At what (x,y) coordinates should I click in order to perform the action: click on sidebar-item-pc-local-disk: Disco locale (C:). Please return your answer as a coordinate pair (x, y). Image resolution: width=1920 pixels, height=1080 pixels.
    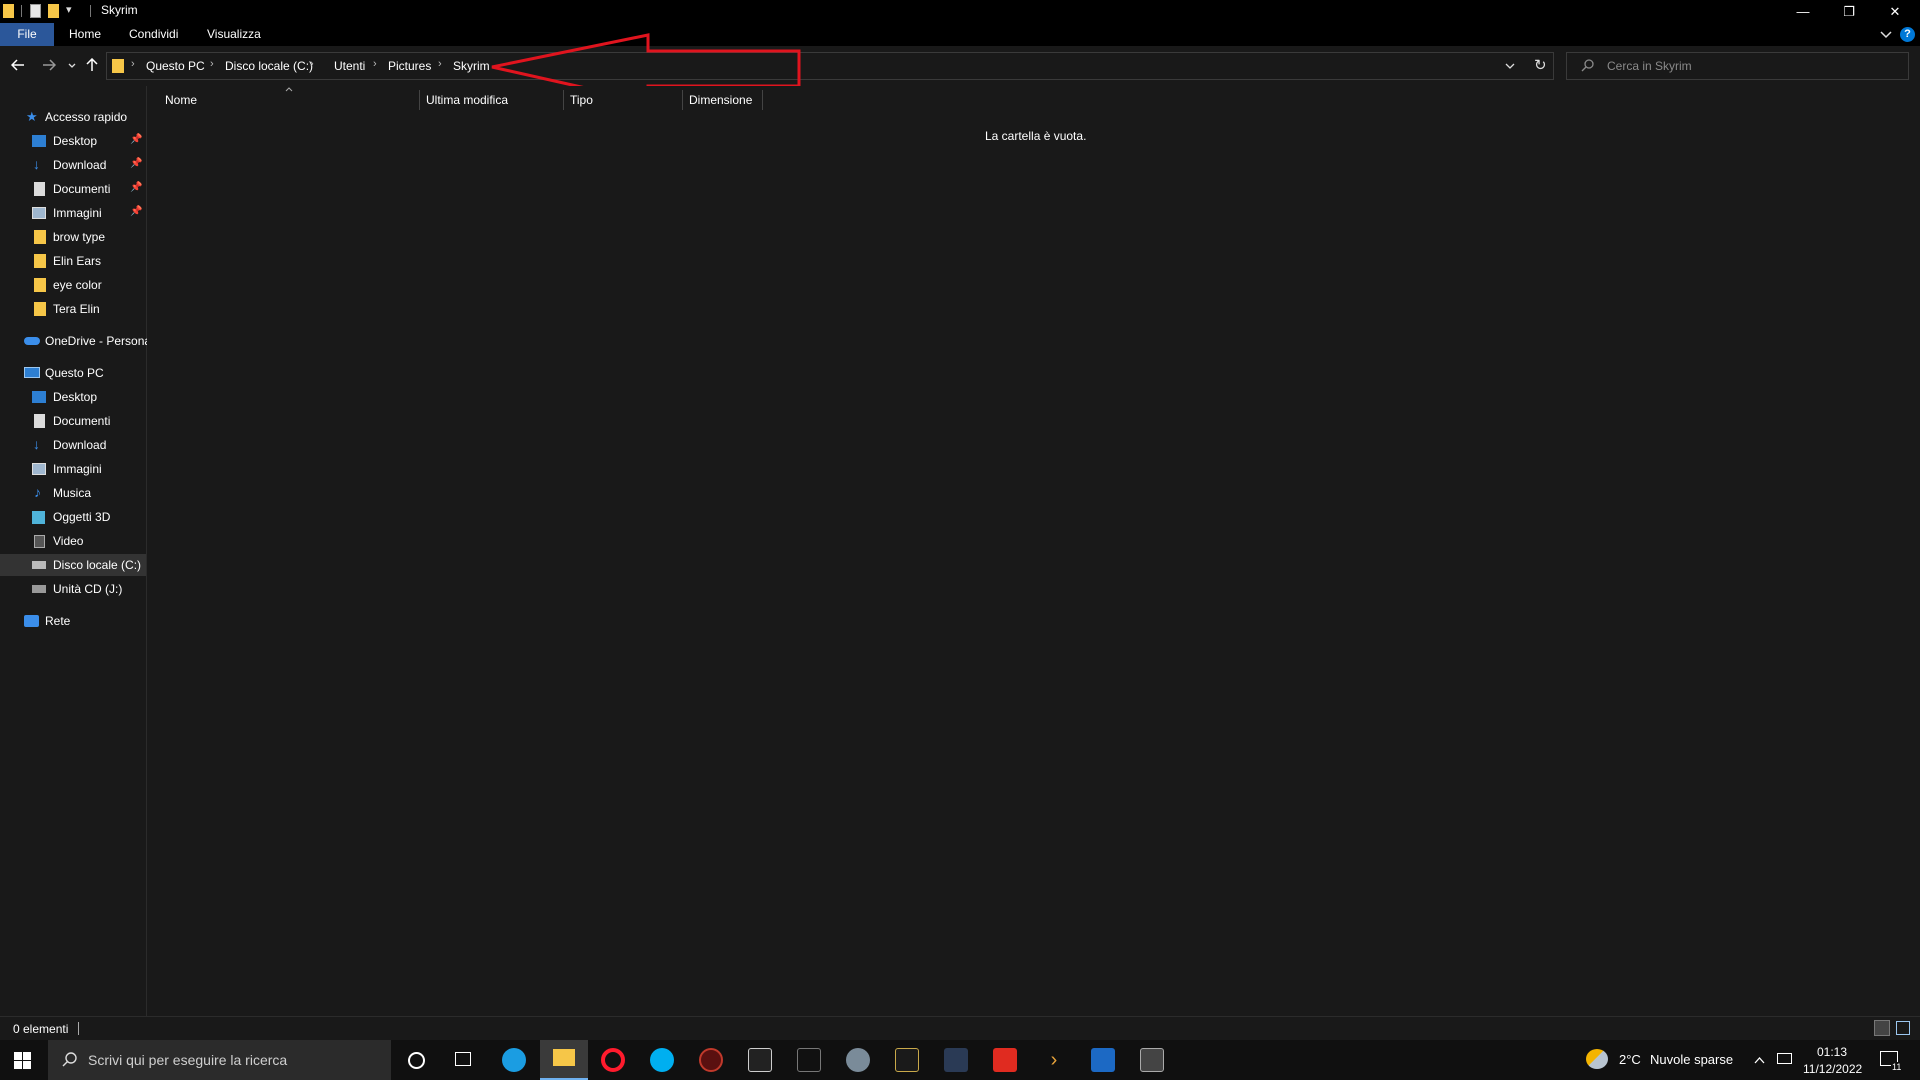
    Looking at the image, I should click on (73, 565).